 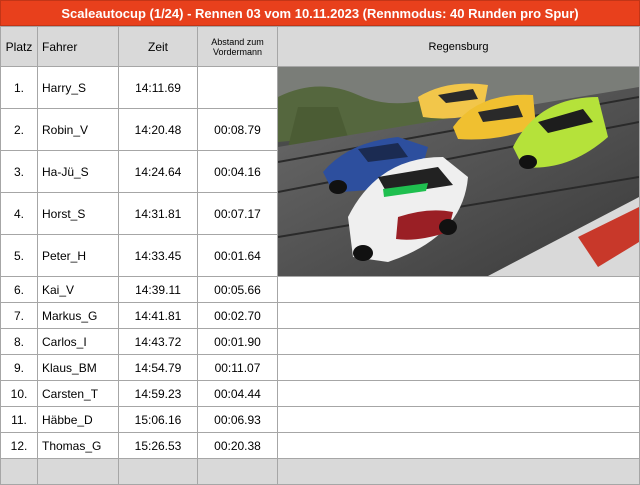 What do you see at coordinates (237, 51) in the screenshot?
I see `header-abstand-line2: Vordermann` at bounding box center [237, 51].